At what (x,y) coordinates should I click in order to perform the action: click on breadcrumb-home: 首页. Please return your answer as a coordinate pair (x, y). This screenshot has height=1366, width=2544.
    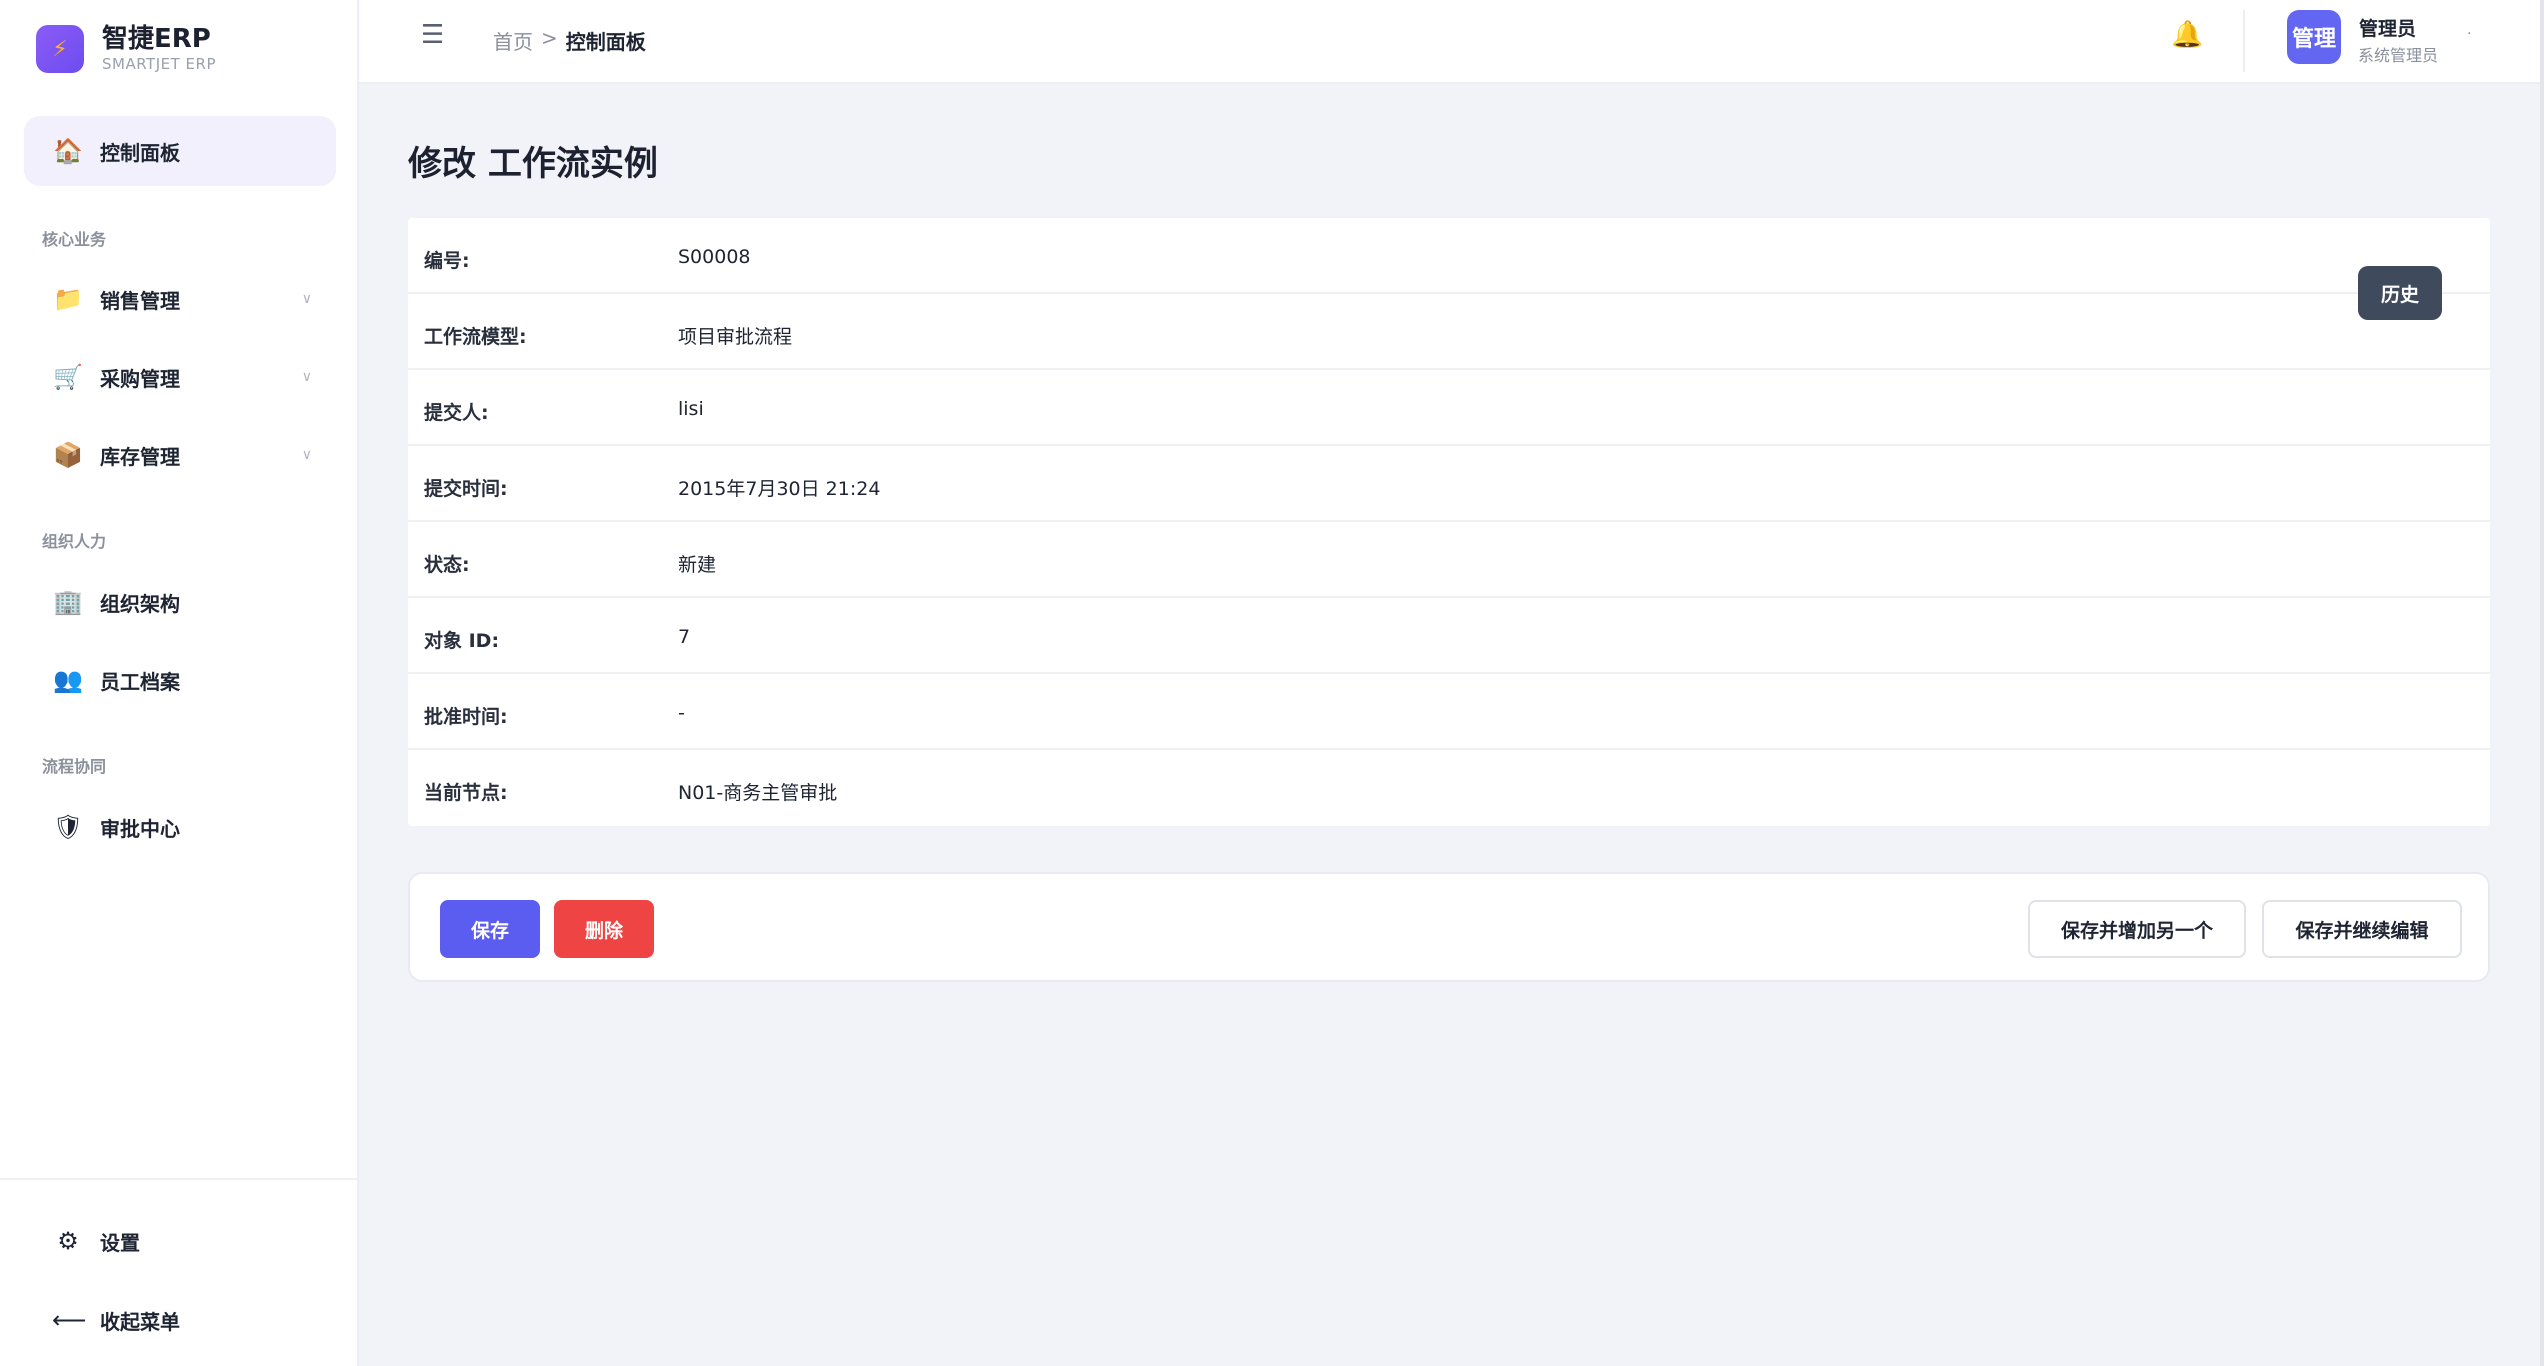
    Looking at the image, I should click on (513, 40).